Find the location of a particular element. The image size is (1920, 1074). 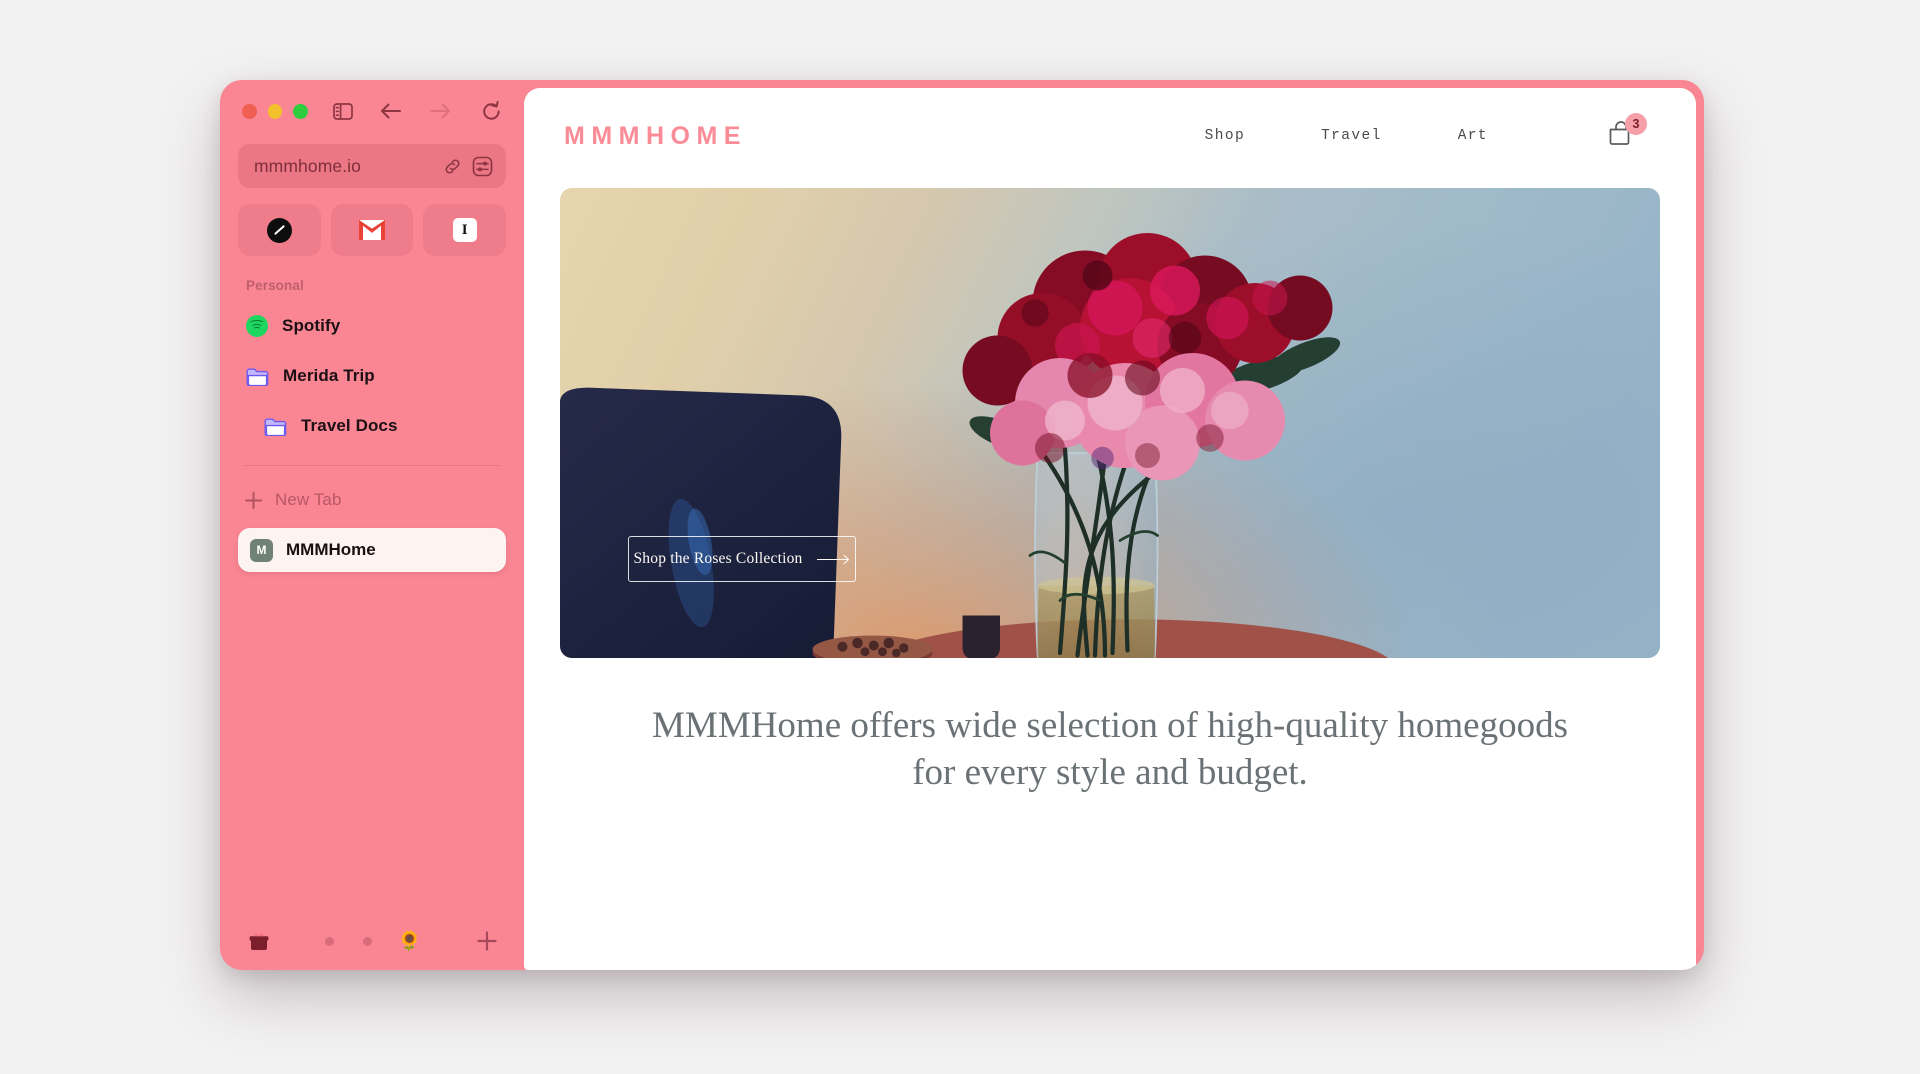

reload-button is located at coordinates (491, 111).